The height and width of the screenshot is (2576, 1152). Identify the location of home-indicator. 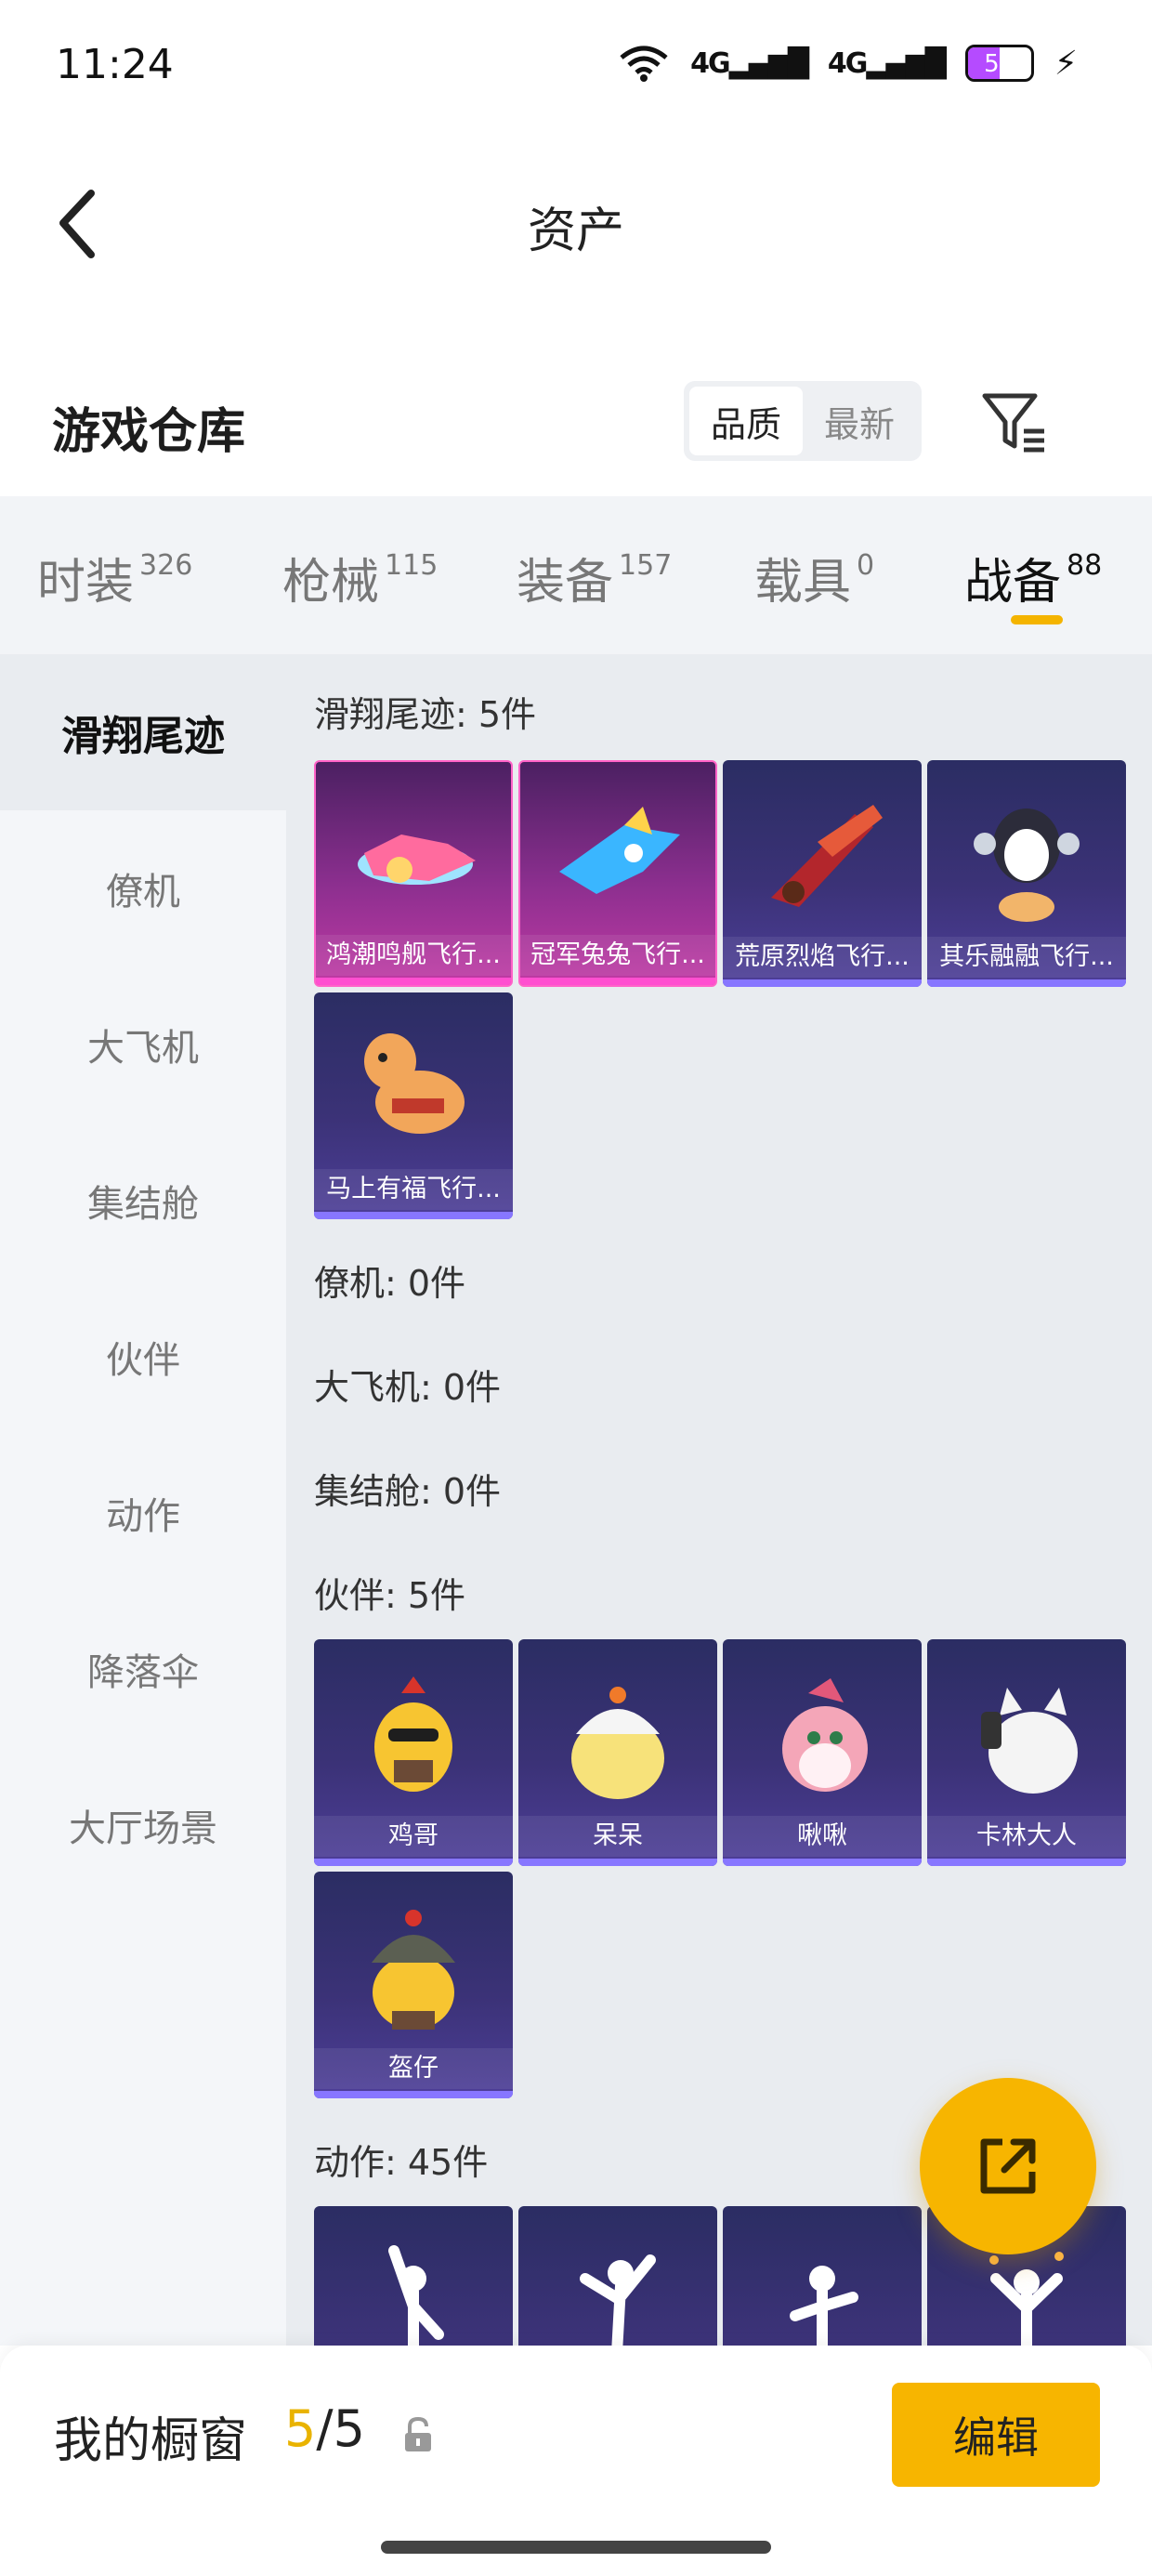
(576, 2547).